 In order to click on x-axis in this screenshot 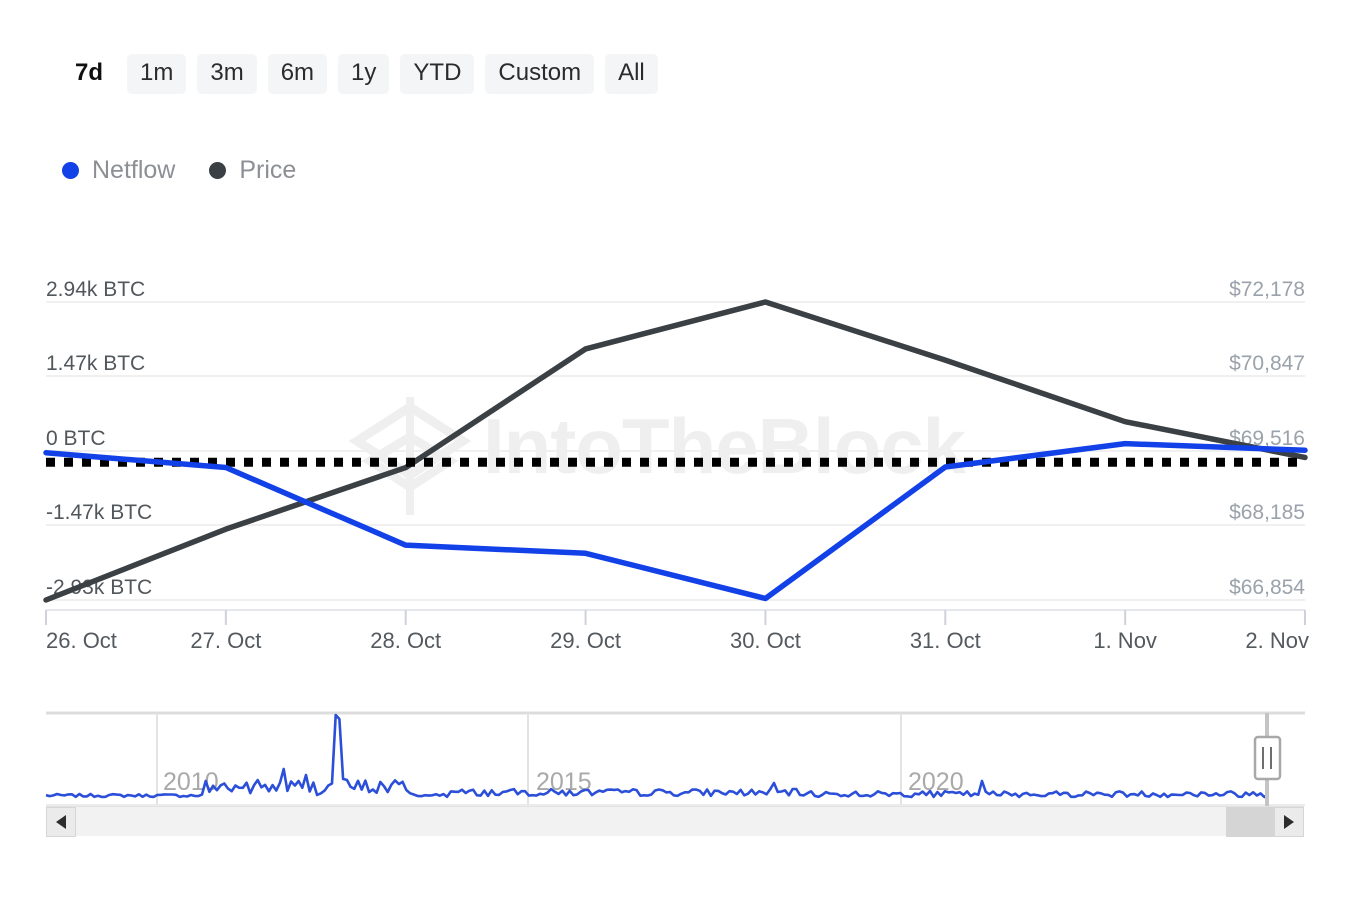, I will do `click(675, 617)`.